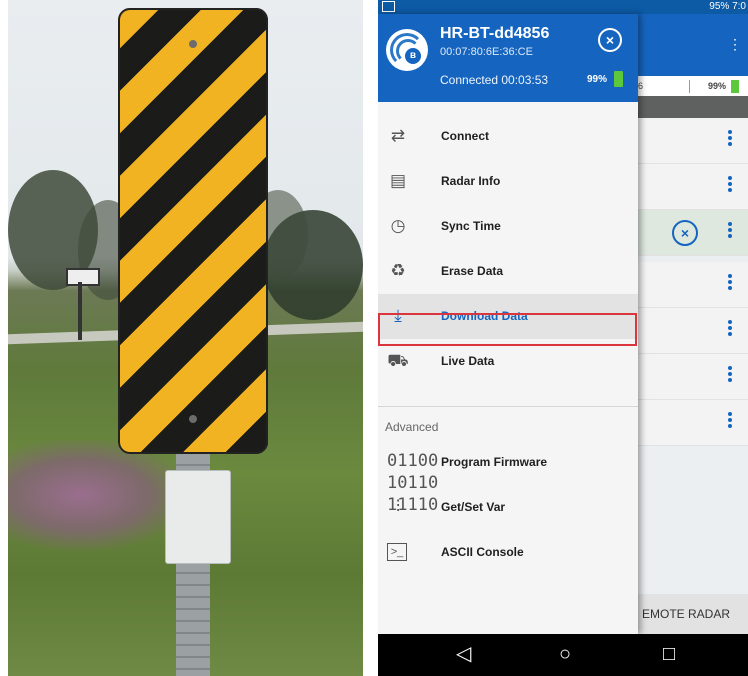 The width and height of the screenshot is (748, 676). Describe the element at coordinates (471, 181) in the screenshot. I see `menu-item-label: Radar Info` at that location.